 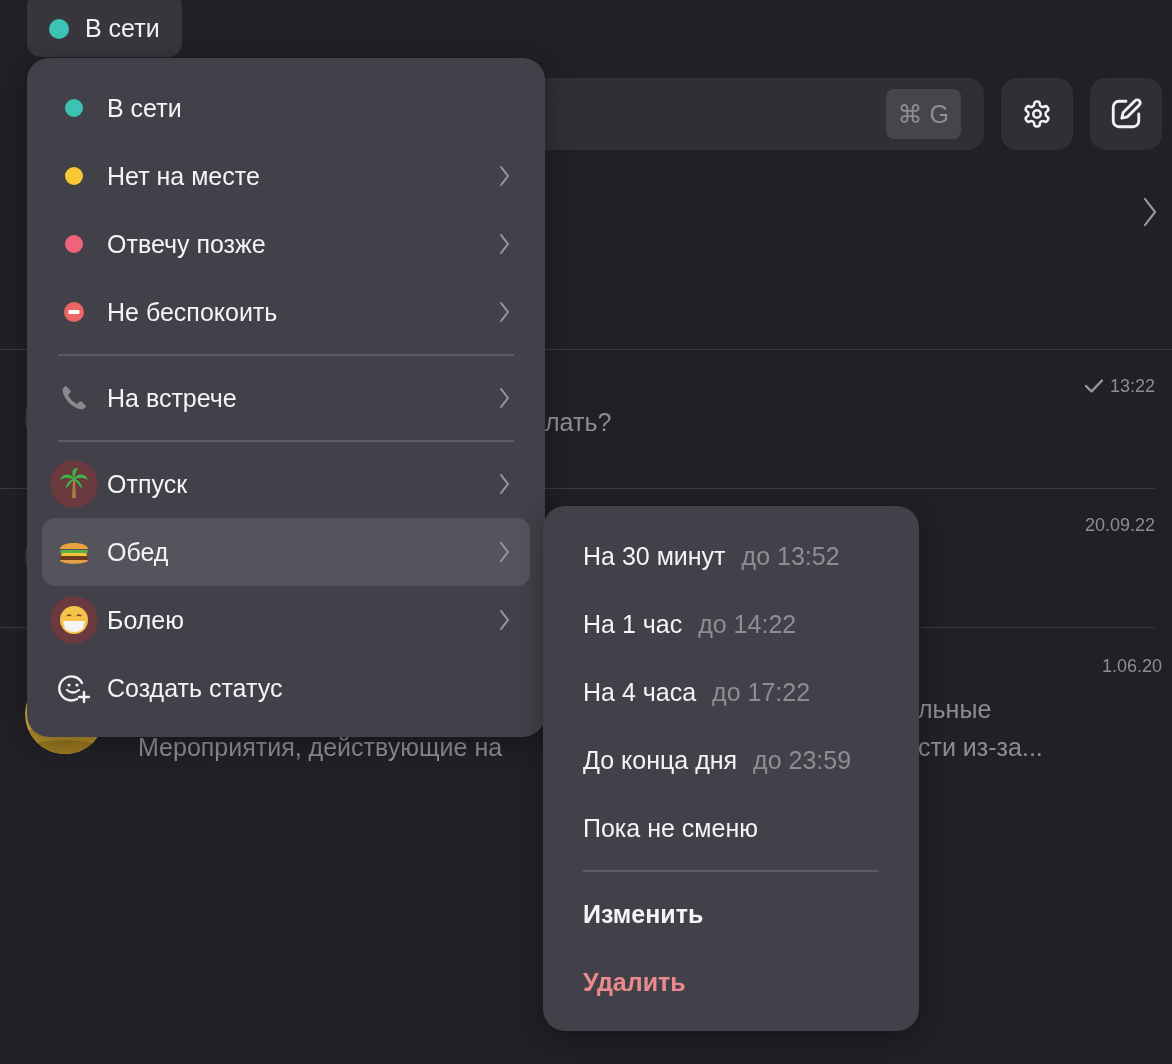 I want to click on chat-time: 13:22, so click(x=1132, y=386).